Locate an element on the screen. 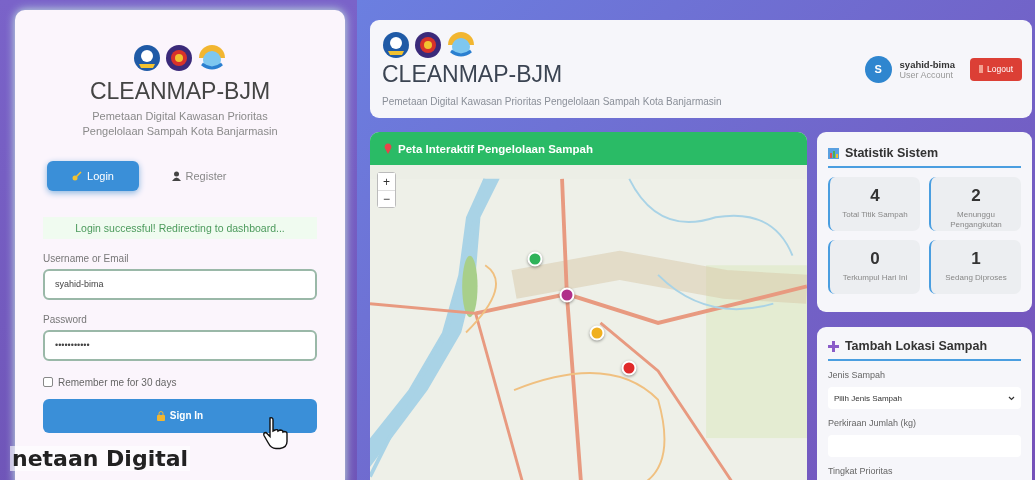 Image resolution: width=1035 pixels, height=480 pixels. user-name: syahid-bima is located at coordinates (927, 64).